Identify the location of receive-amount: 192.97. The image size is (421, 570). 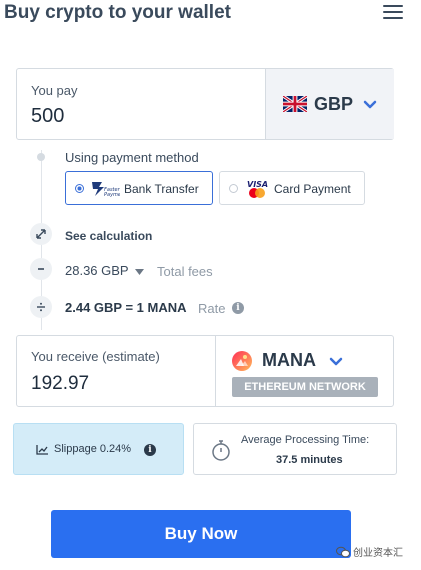
(60, 383).